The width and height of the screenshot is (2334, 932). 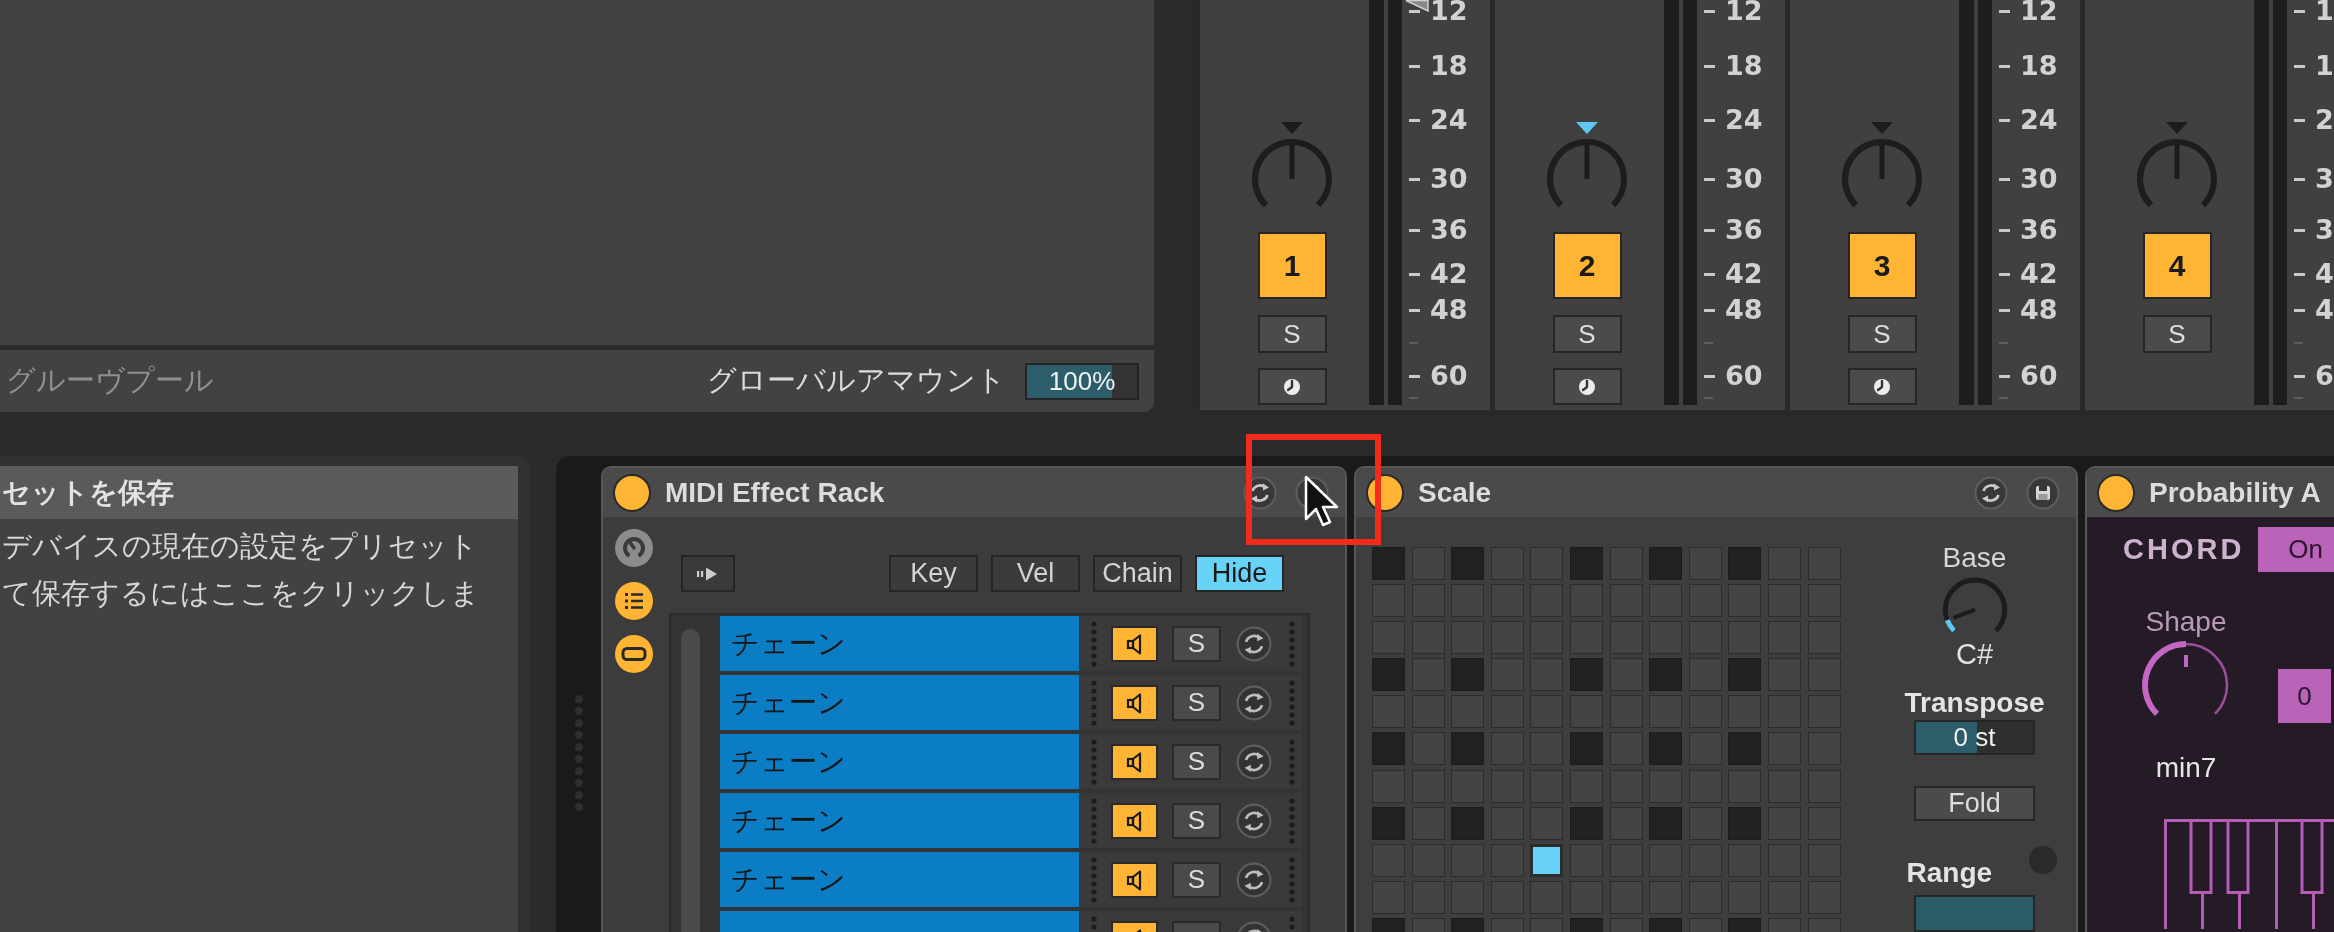 What do you see at coordinates (634, 654) in the screenshot?
I see `bar-icon` at bounding box center [634, 654].